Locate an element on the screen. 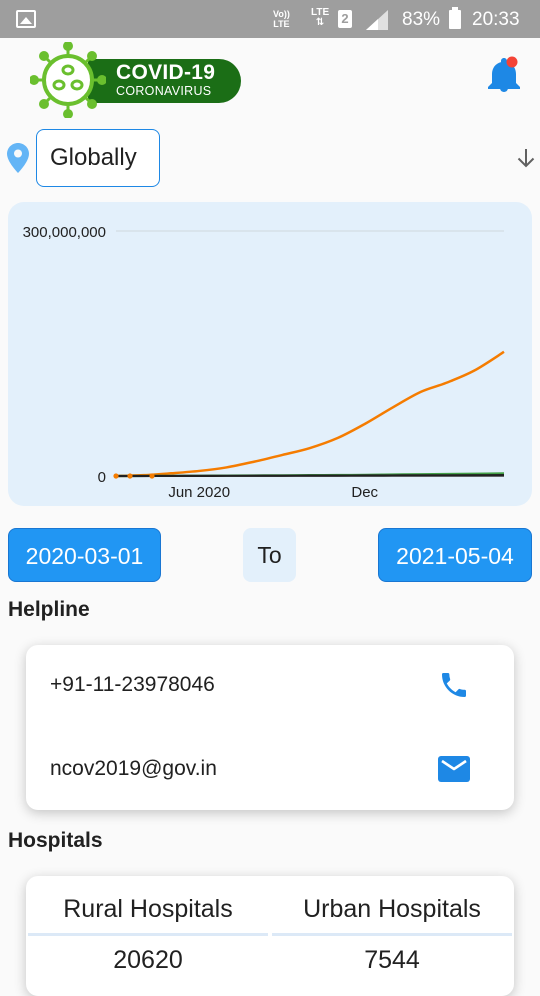  start-date-button: 2020-03-01 is located at coordinates (84, 555).